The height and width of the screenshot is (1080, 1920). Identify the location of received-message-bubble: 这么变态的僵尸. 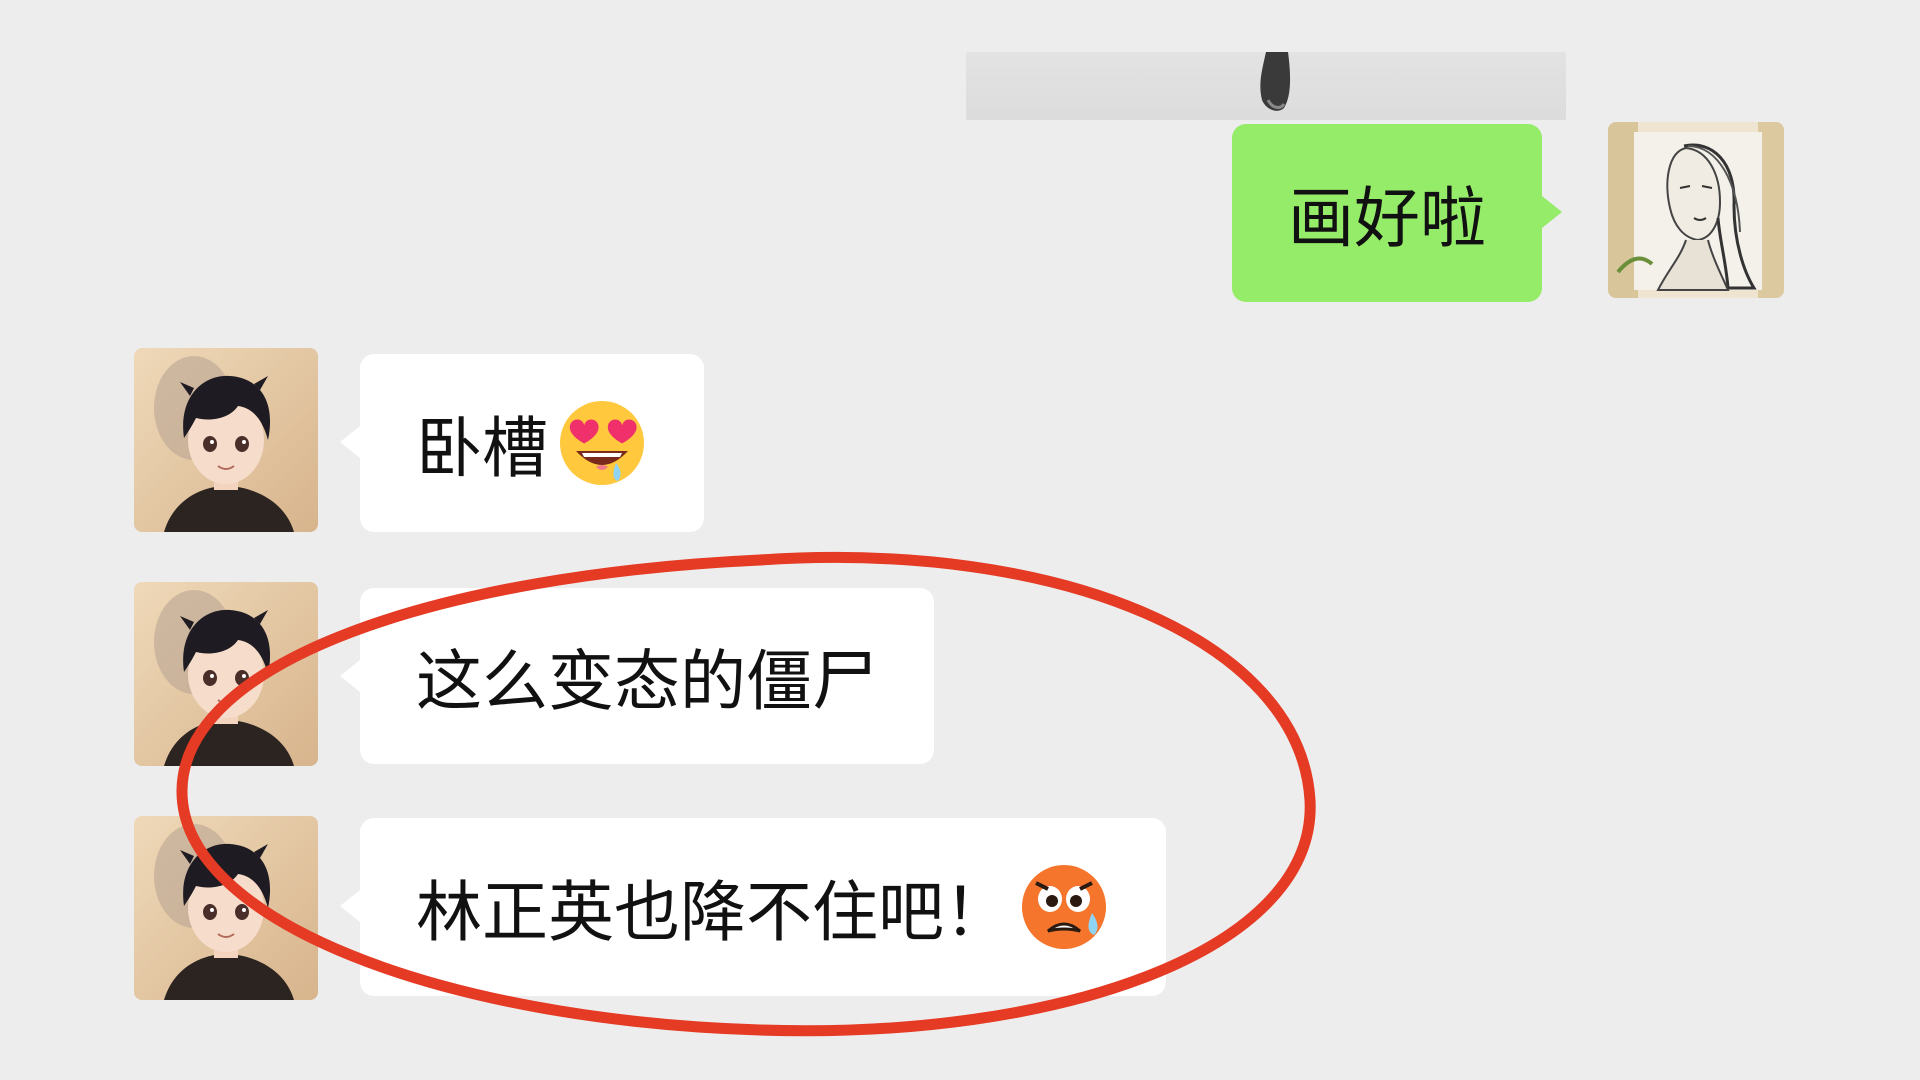
(637, 676).